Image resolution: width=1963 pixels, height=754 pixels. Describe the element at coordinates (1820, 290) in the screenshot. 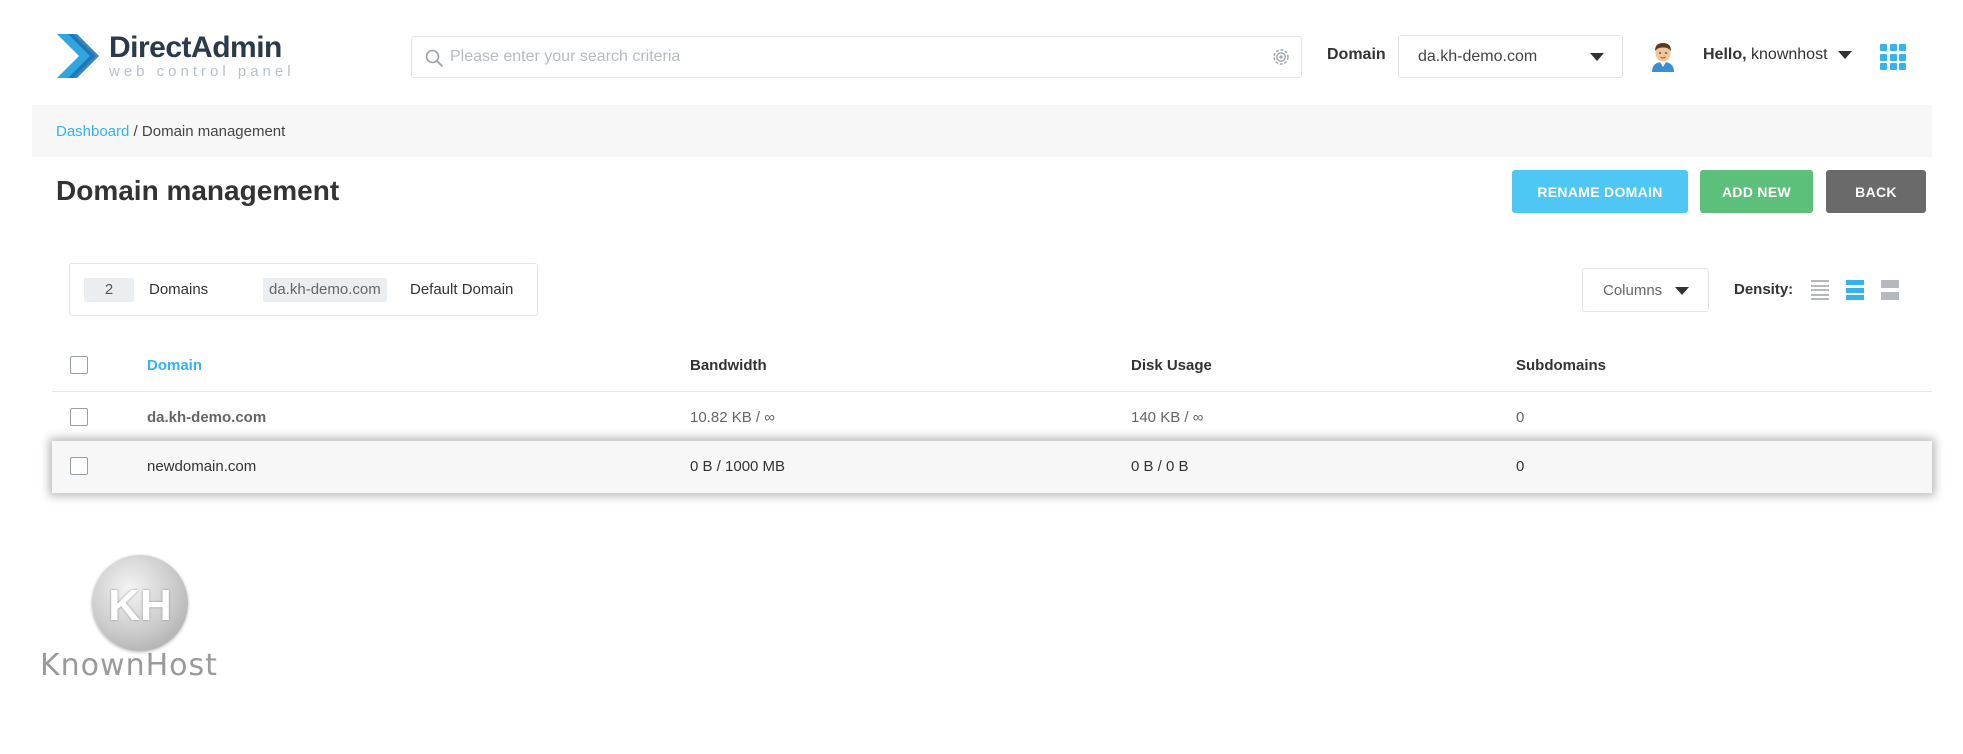

I see `density-compact-icon` at that location.